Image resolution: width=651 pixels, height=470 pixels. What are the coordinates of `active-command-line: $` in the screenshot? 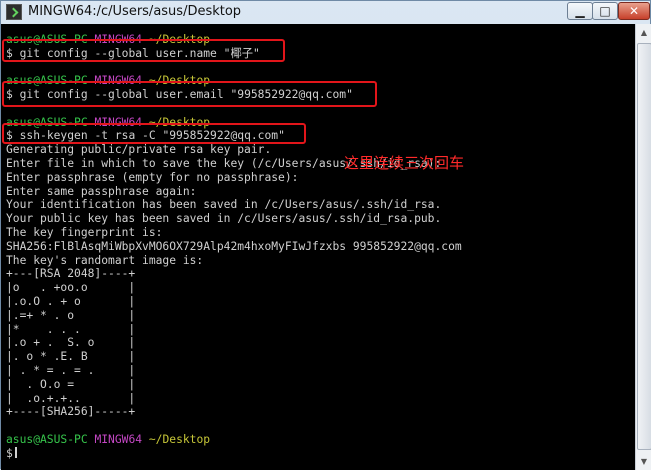 It's located at (234, 453).